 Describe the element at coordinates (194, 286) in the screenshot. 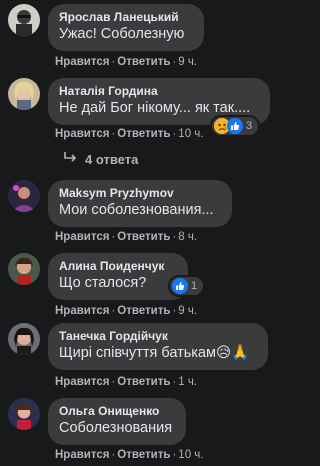

I see `reaction-count: 1` at that location.